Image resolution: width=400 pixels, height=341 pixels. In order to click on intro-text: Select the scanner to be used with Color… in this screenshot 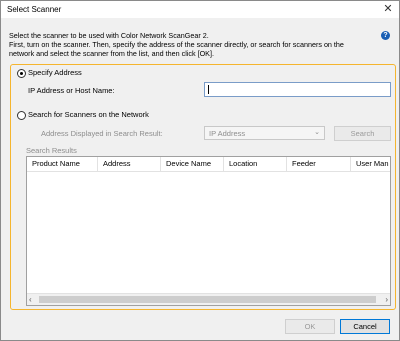, I will do `click(176, 44)`.